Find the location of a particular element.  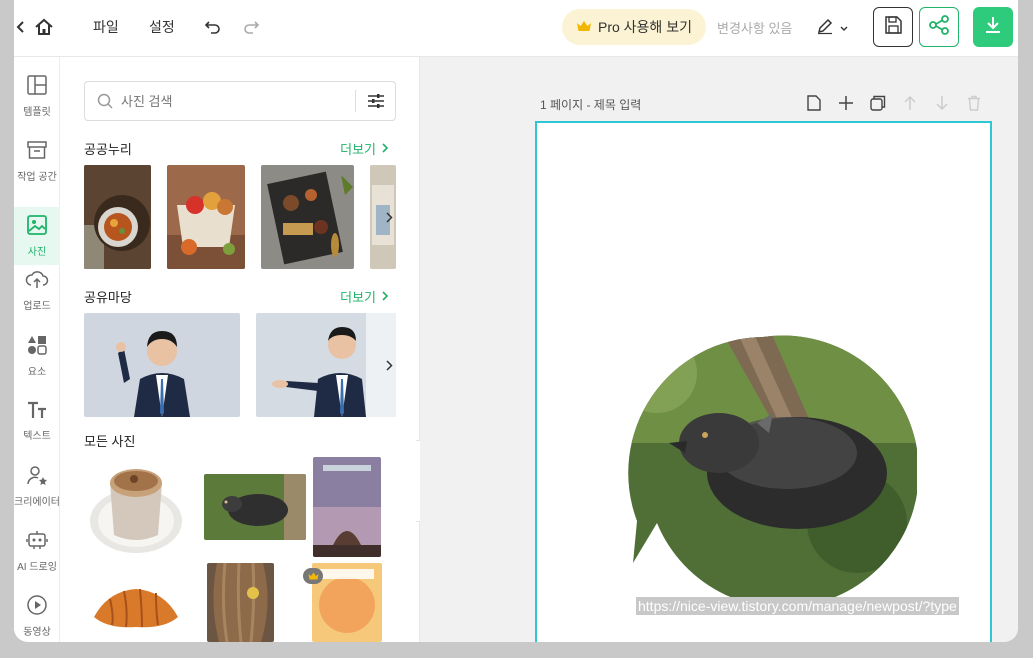

rail-item-ai-drawing: AI 드로잉 is located at coordinates (37, 551).